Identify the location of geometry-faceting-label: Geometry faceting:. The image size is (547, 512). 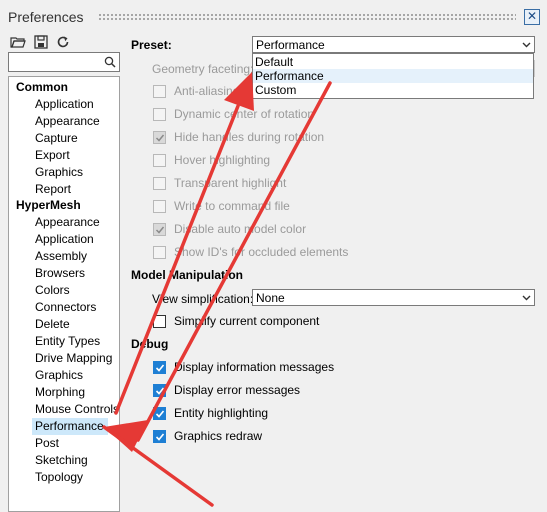
(203, 69).